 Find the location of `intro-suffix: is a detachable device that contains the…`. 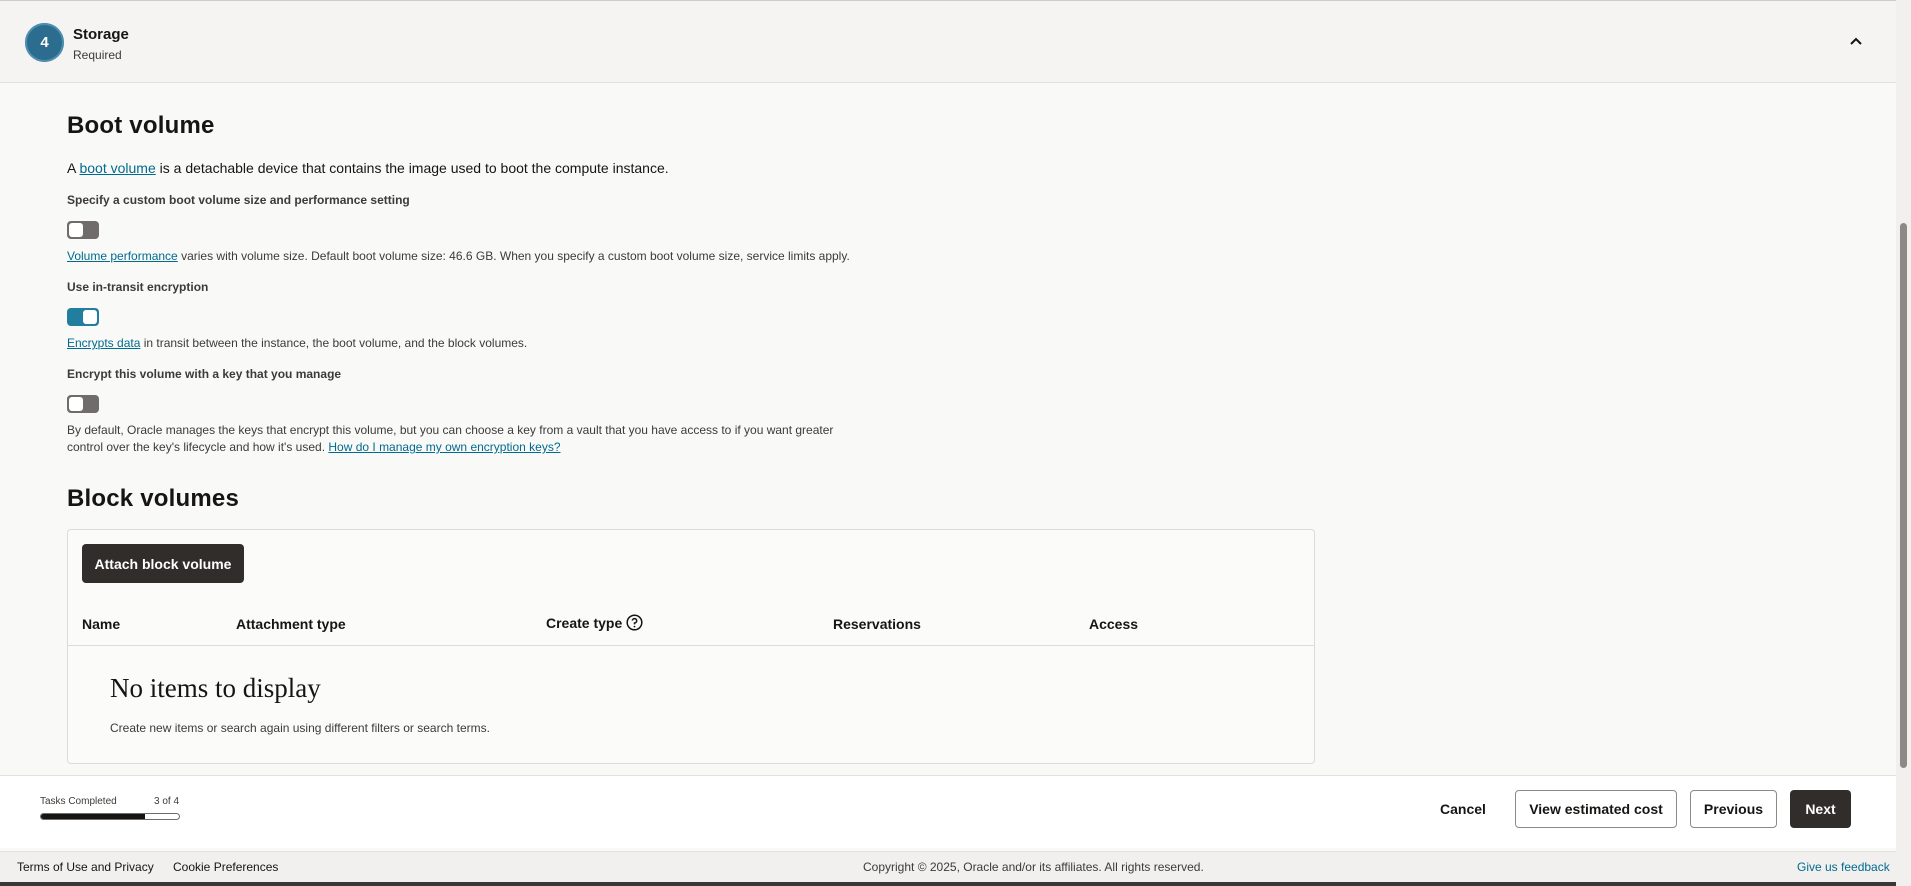

intro-suffix: is a detachable device that contains the… is located at coordinates (412, 168).